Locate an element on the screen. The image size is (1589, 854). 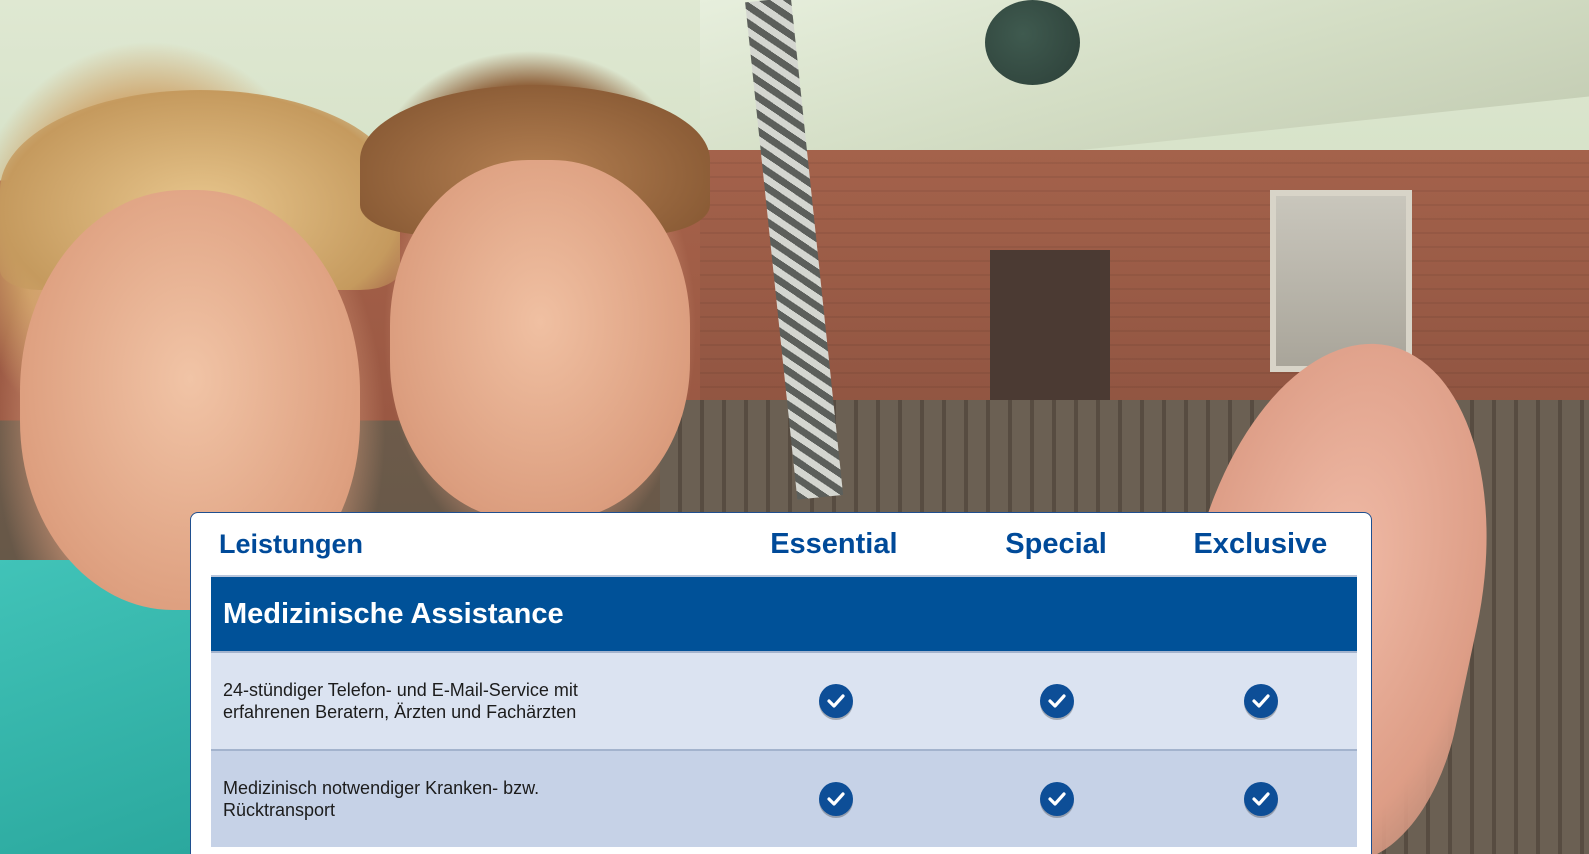
column-header-exclusive: Exclusive is located at coordinates (1260, 543).